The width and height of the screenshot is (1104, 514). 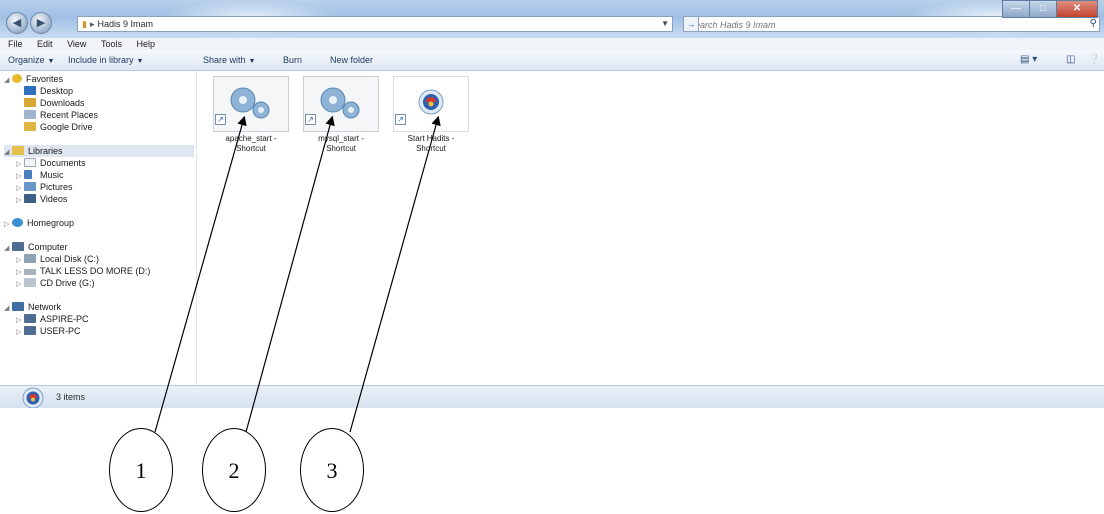 I want to click on chevron-right-icon: ▸, so click(x=92, y=24).